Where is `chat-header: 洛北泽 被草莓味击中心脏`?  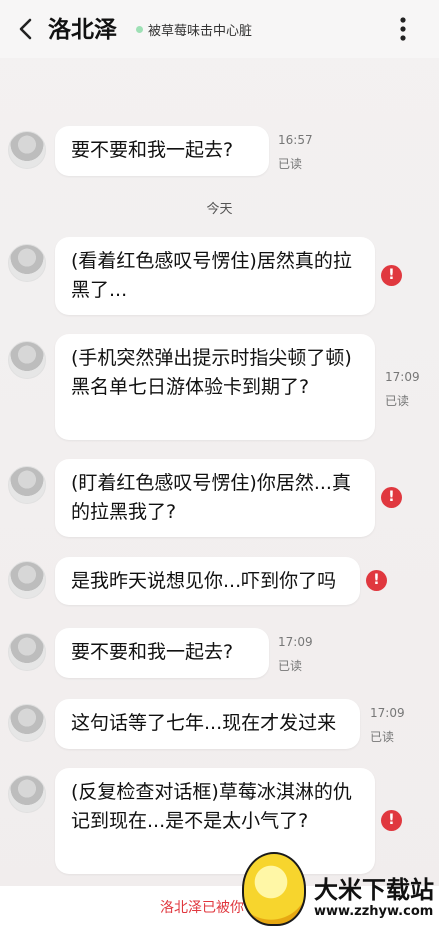
chat-header: 洛北泽 被草莓味击中心脏 is located at coordinates (219, 29).